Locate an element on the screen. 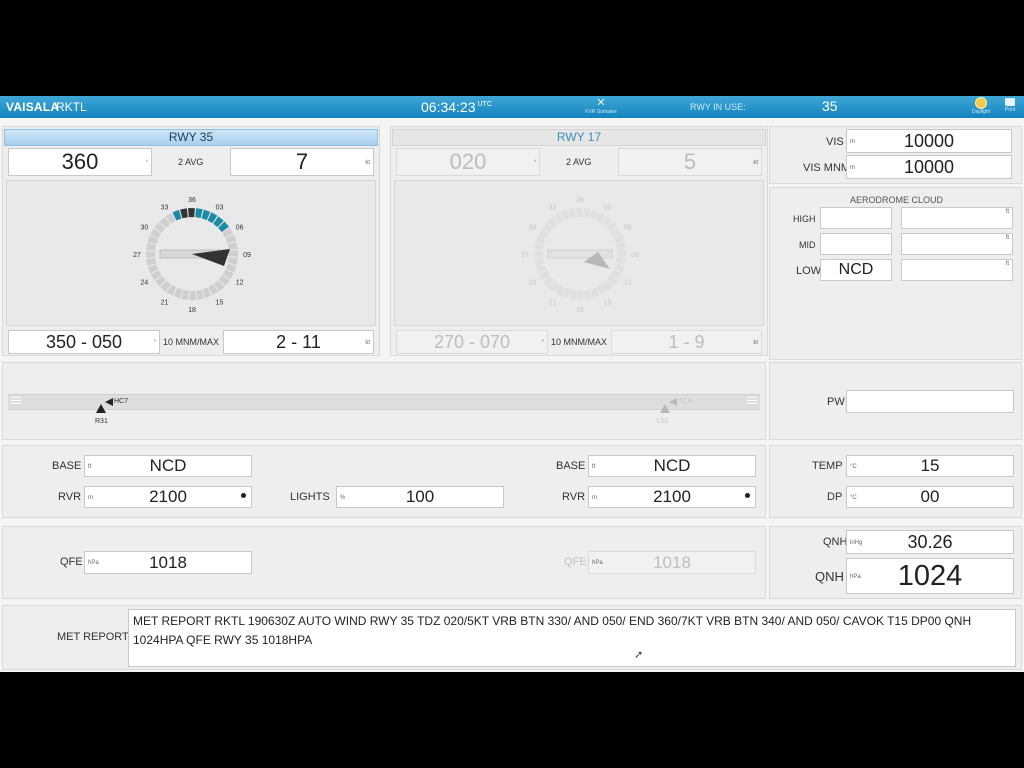  rwy35-title: RWY 35 is located at coordinates (191, 137).